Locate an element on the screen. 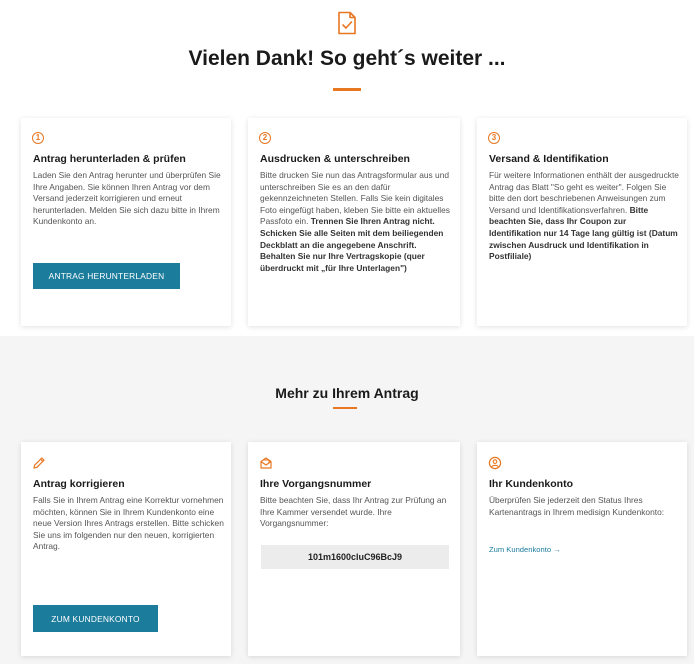 This screenshot has width=694, height=664. step-number-2: 2 is located at coordinates (265, 138).